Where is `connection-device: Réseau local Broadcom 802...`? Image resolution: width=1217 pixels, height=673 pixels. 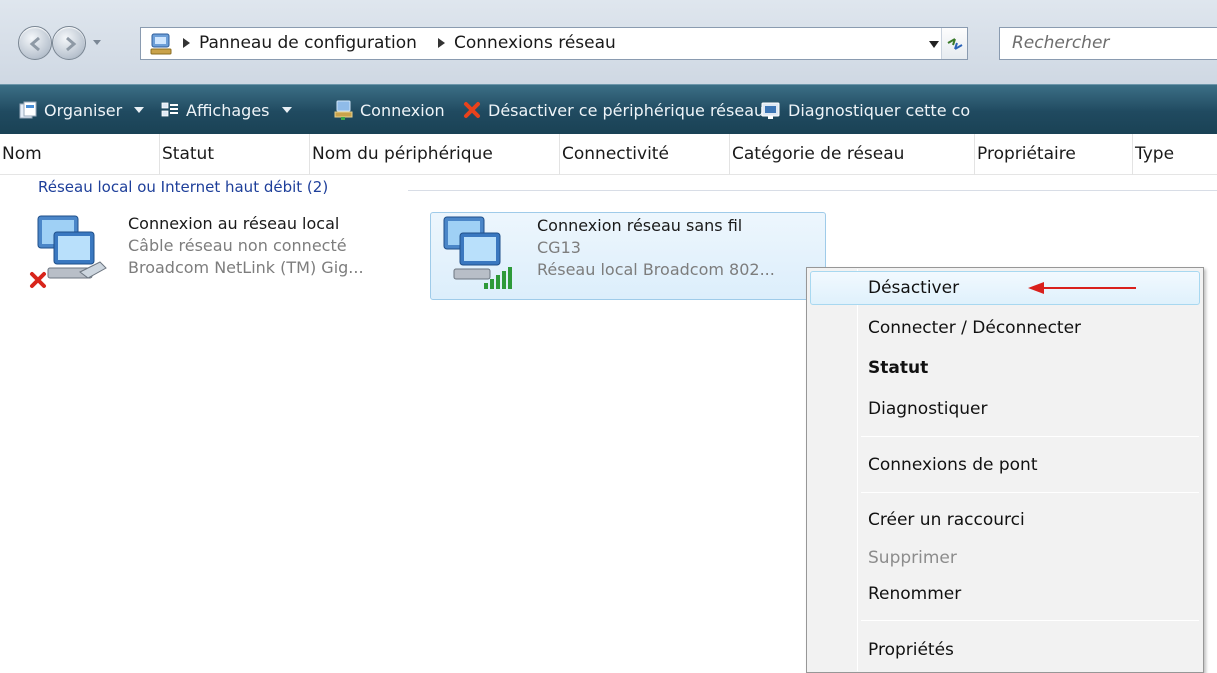 connection-device: Réseau local Broadcom 802... is located at coordinates (656, 269).